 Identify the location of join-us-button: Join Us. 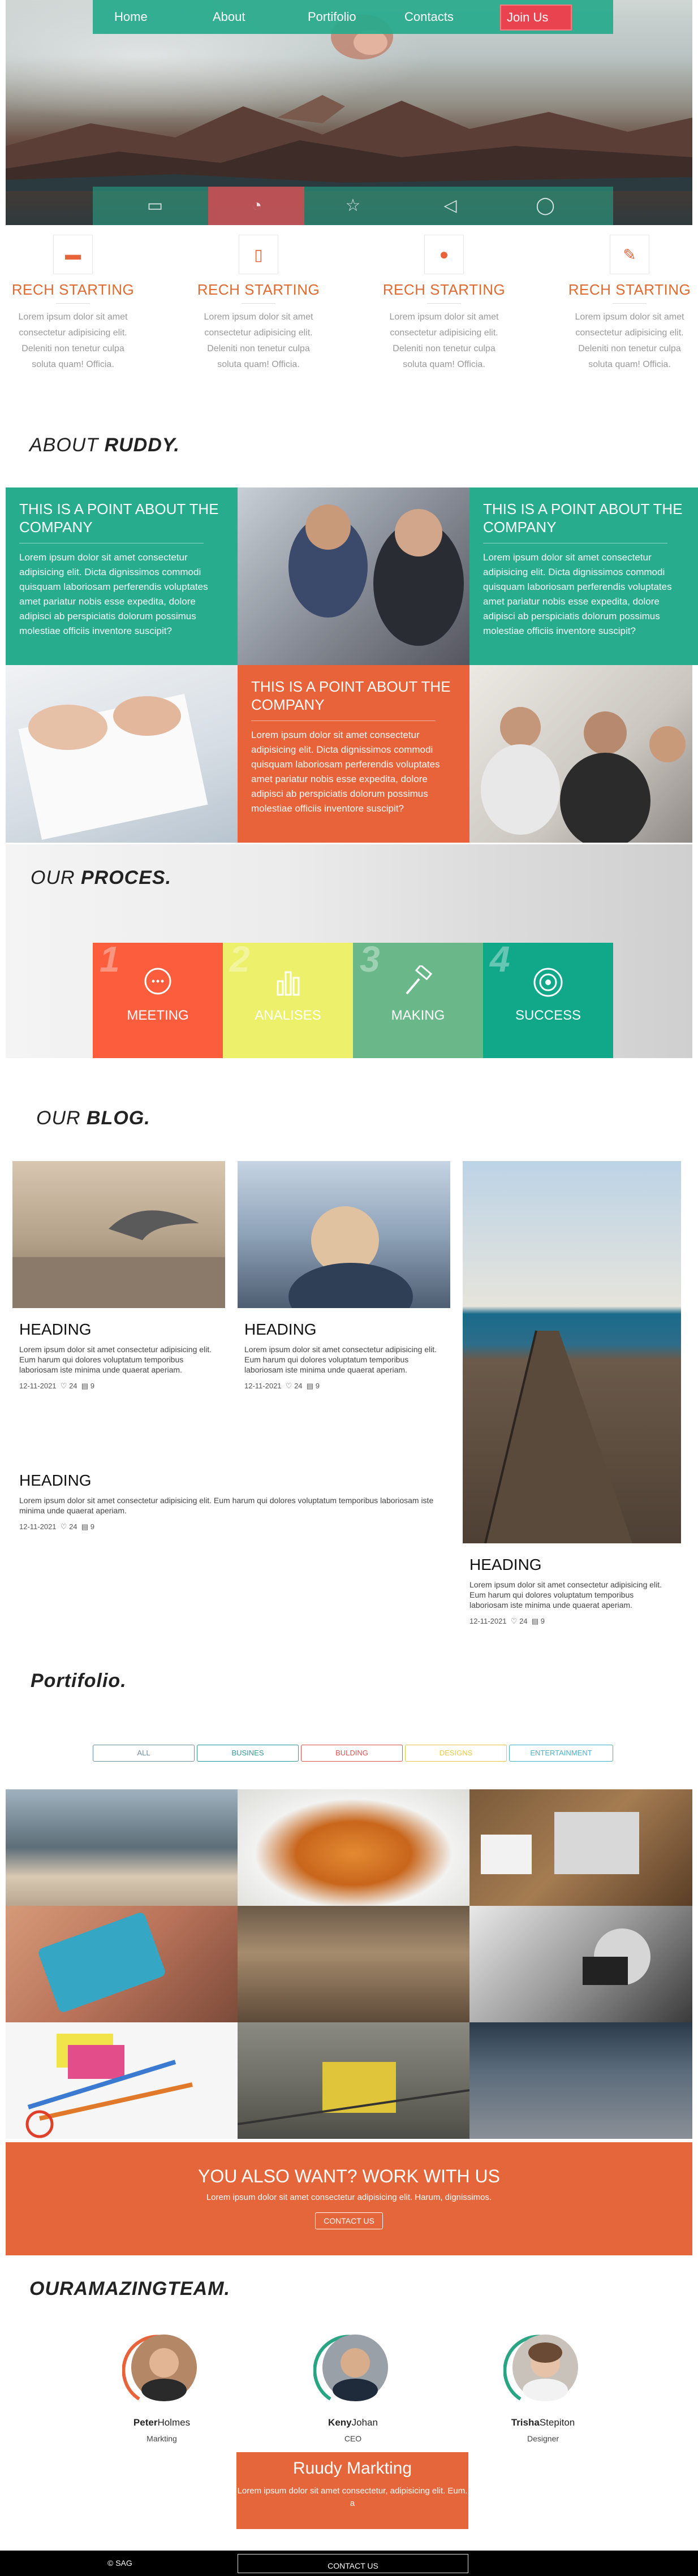
(536, 18).